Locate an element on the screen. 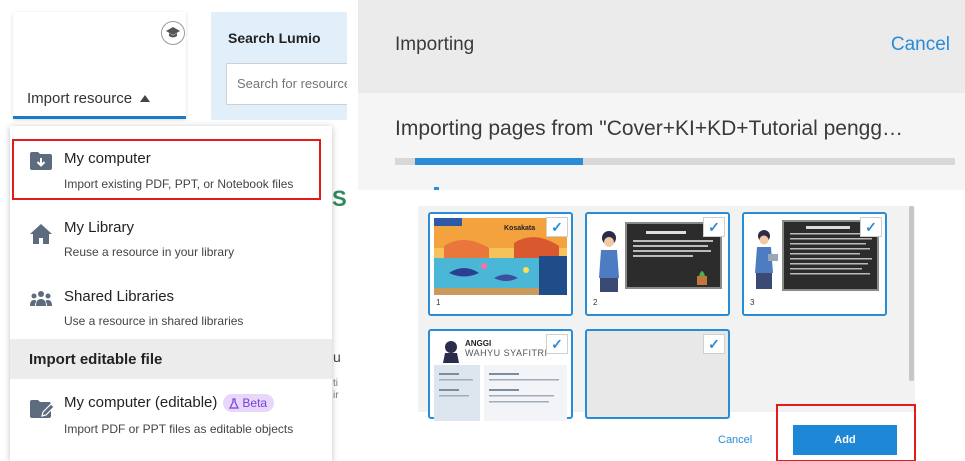 The height and width of the screenshot is (461, 965). home-icon is located at coordinates (41, 234).